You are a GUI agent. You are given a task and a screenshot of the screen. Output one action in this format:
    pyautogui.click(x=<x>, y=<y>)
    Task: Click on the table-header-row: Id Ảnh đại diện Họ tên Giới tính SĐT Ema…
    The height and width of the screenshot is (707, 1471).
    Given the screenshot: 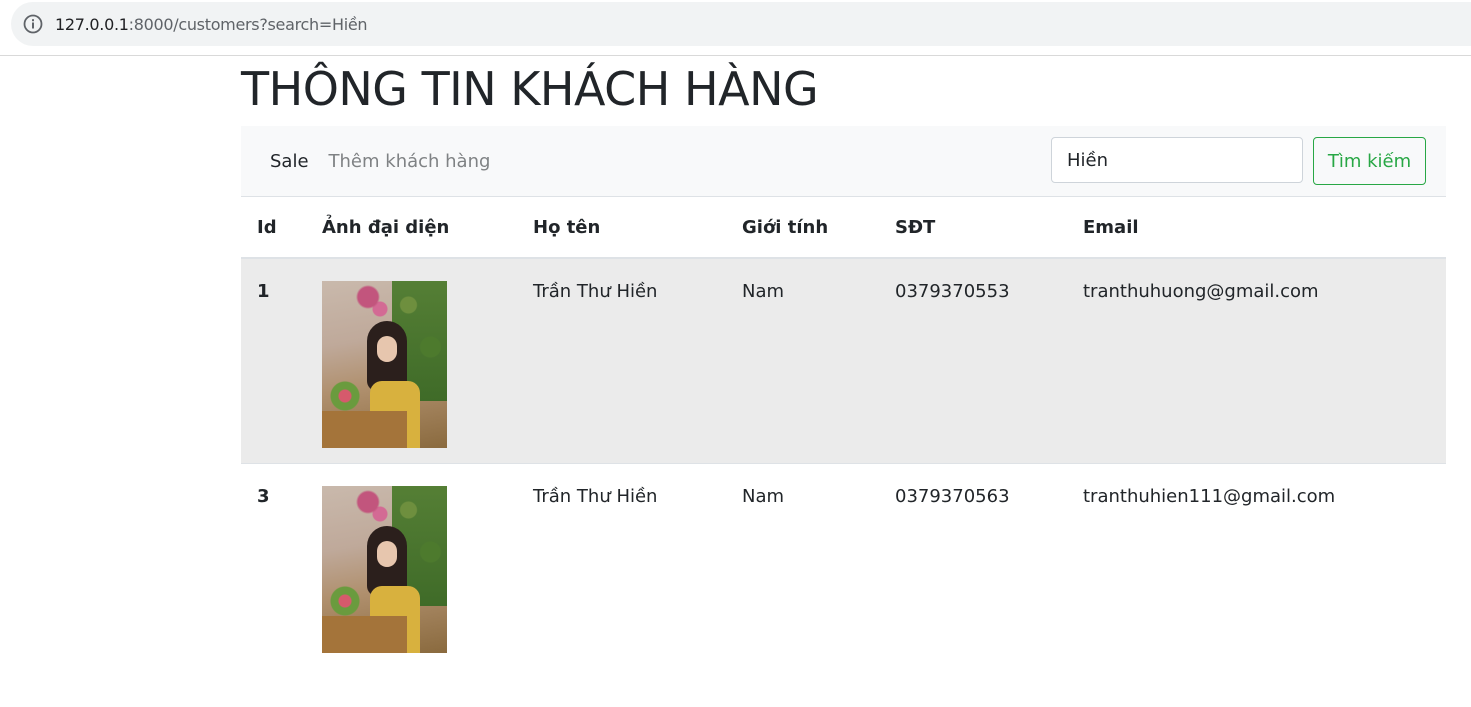 What is the action you would take?
    pyautogui.click(x=843, y=227)
    